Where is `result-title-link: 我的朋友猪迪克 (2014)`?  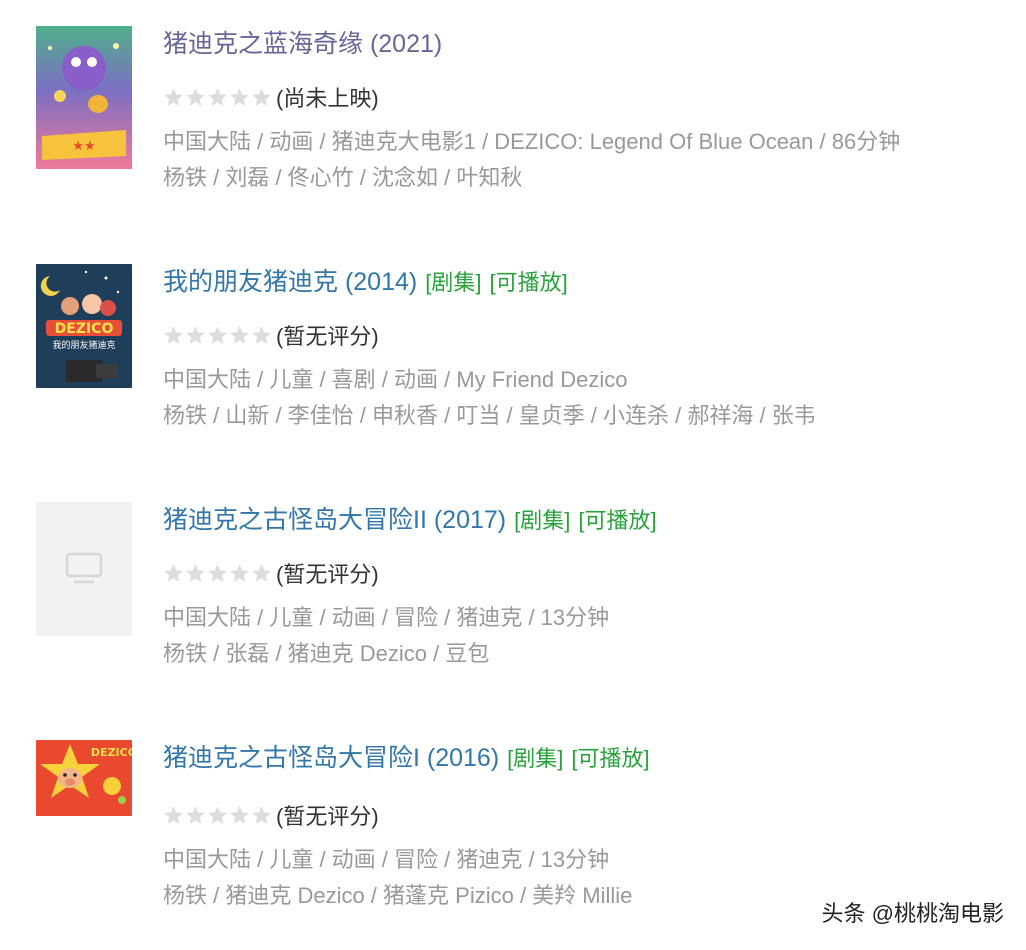 result-title-link: 我的朋友猪迪克 (2014) is located at coordinates (290, 282).